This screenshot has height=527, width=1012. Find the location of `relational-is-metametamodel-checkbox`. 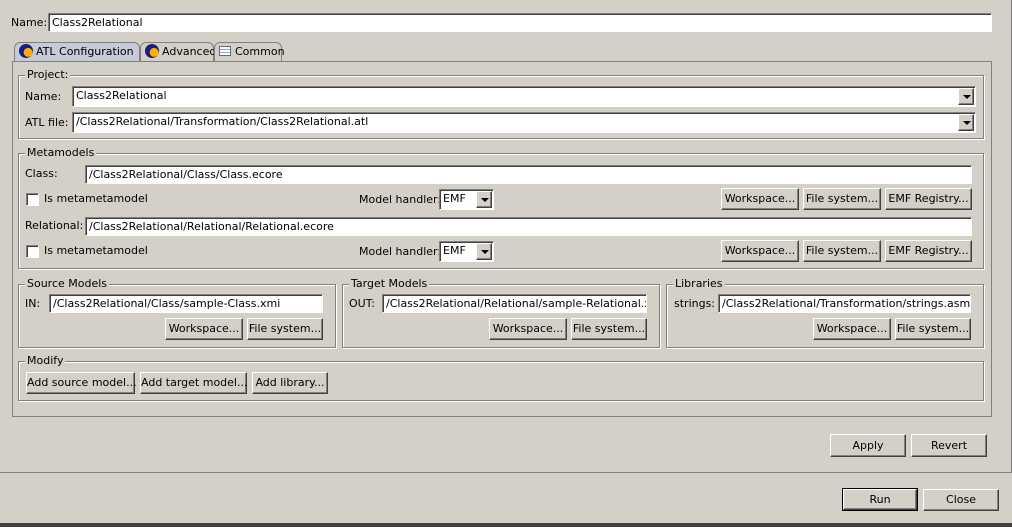

relational-is-metametamodel-checkbox is located at coordinates (32, 251).